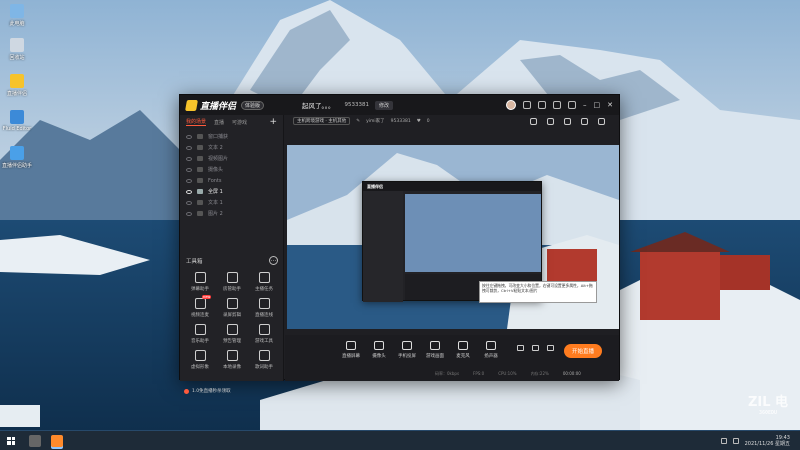 The width and height of the screenshot is (800, 450). I want to click on tool-schedule: 预告管理, so click(232, 334).